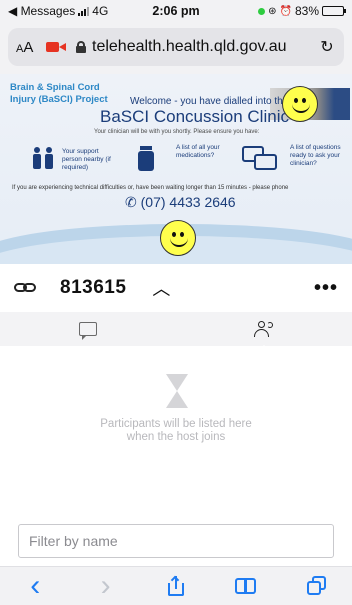  I want to click on phone-number: ✆ (07) 4433 2646, so click(180, 202).